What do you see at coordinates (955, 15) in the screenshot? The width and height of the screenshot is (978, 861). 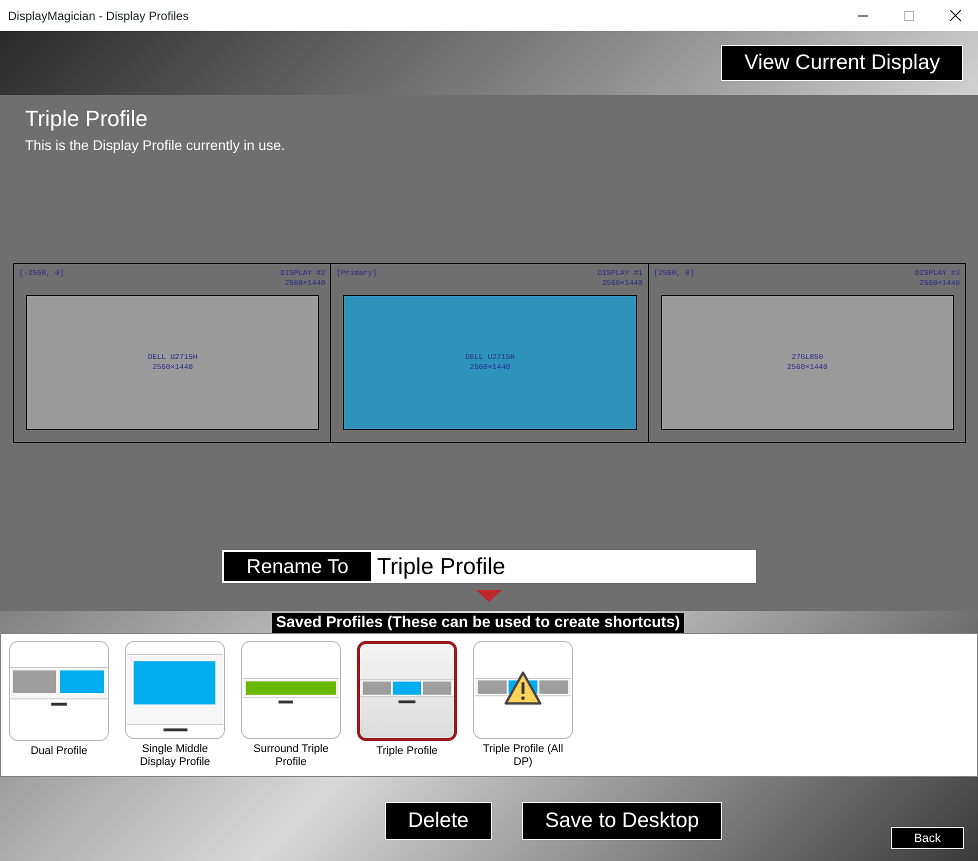 I see `close-icon` at bounding box center [955, 15].